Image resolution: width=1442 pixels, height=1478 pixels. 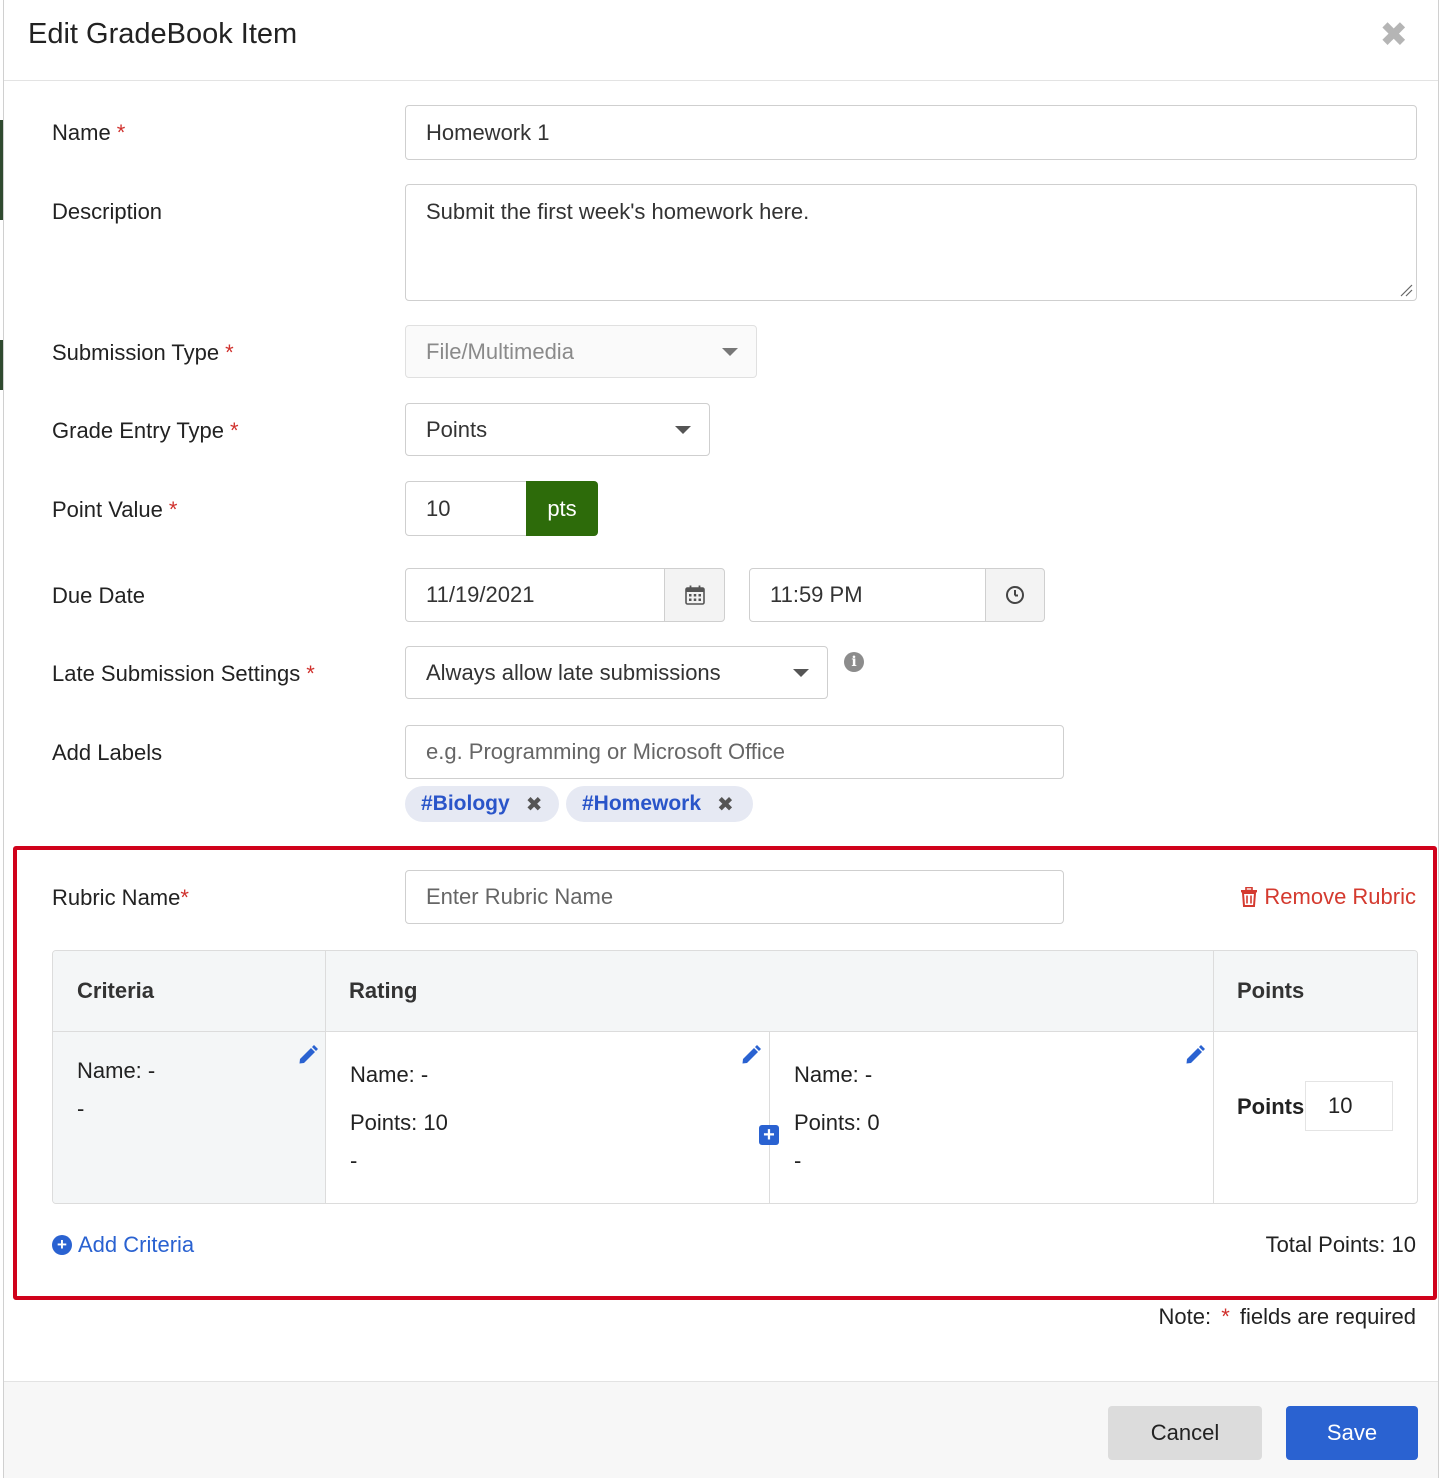 I want to click on dialog-header: Edit GradeBook Item ✖, so click(x=721, y=40).